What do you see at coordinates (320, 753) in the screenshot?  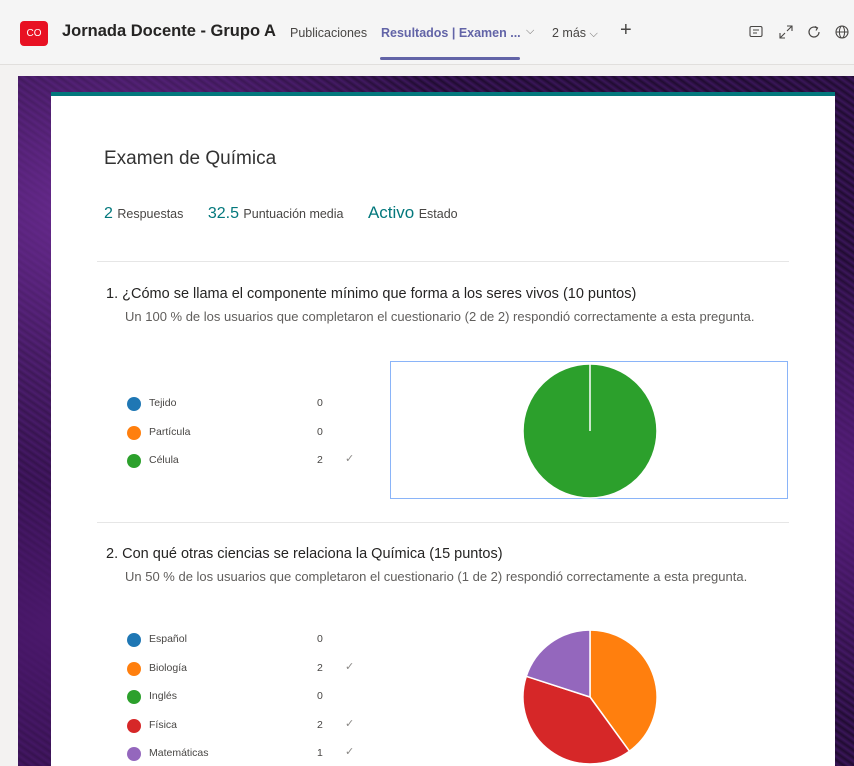 I see `legend-count: 1` at bounding box center [320, 753].